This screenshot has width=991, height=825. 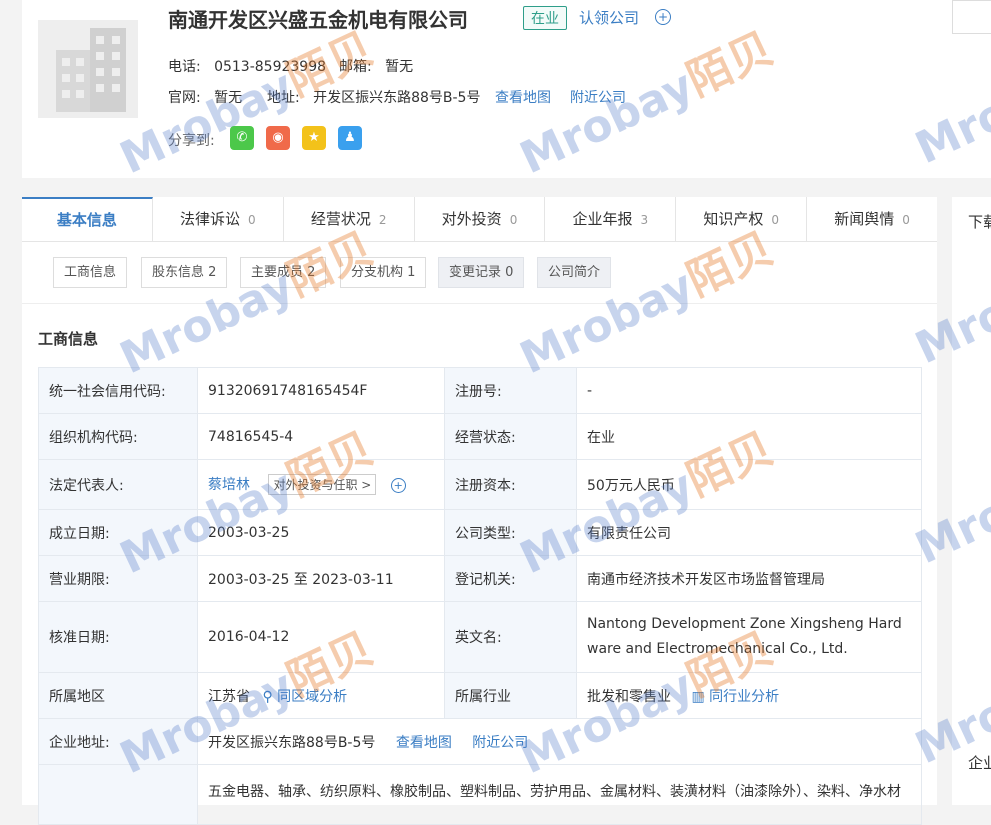 What do you see at coordinates (118, 794) in the screenshot?
I see `scope-label` at bounding box center [118, 794].